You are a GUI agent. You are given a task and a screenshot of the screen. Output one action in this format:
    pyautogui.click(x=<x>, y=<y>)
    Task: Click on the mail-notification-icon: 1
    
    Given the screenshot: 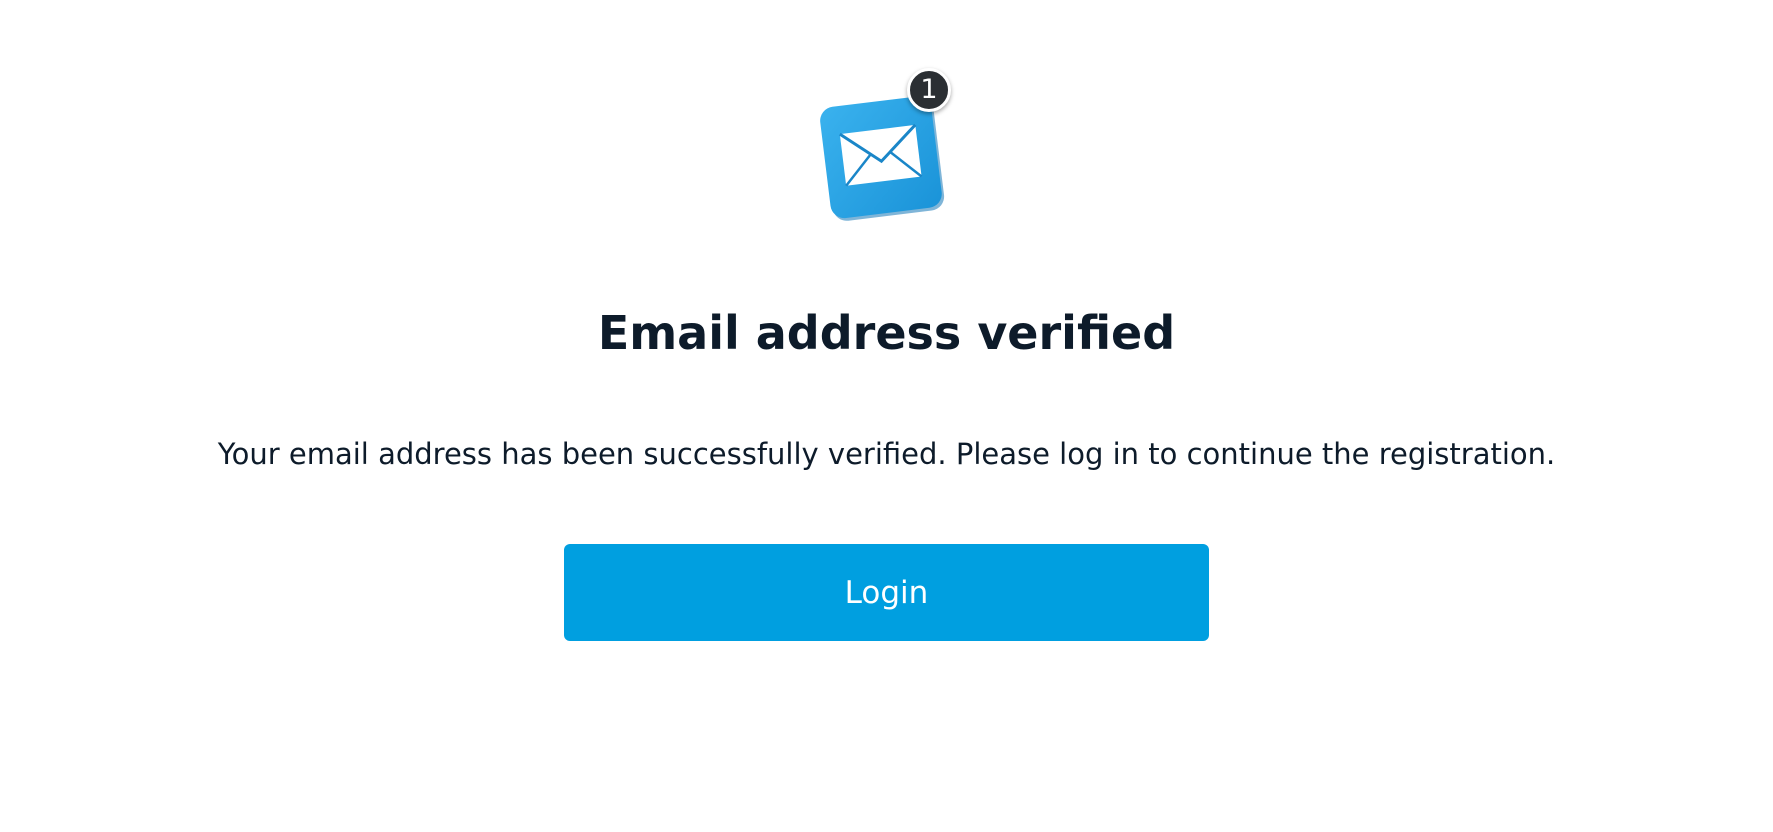 What is the action you would take?
    pyautogui.click(x=885, y=144)
    